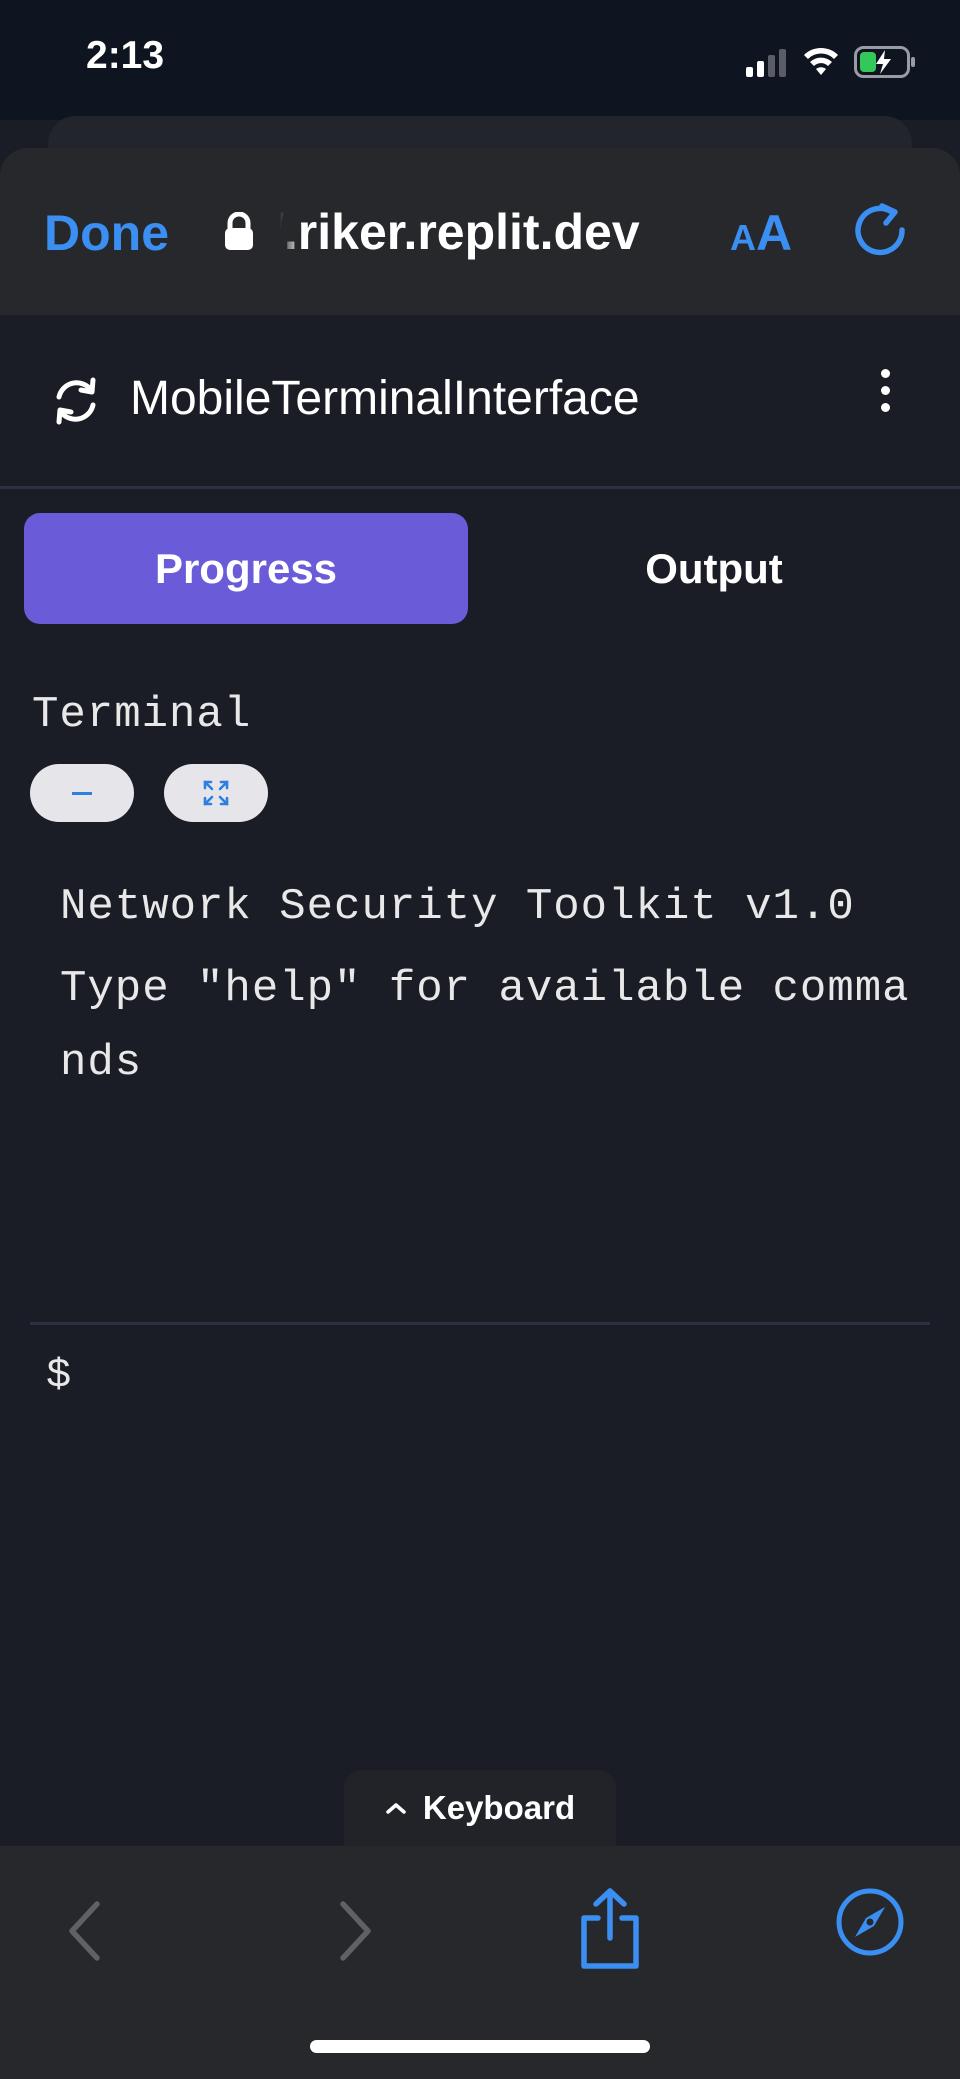  Describe the element at coordinates (766, 63) in the screenshot. I see `cellular-signal-icon` at that location.